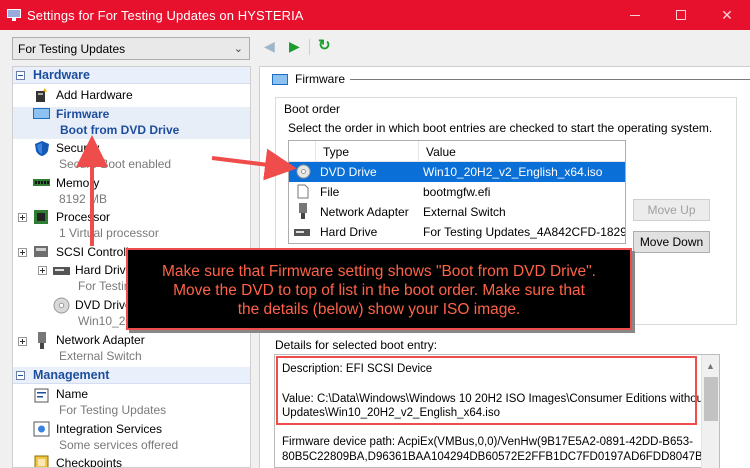  I want to click on arrow-to-dvd-entry, so click(254, 164).